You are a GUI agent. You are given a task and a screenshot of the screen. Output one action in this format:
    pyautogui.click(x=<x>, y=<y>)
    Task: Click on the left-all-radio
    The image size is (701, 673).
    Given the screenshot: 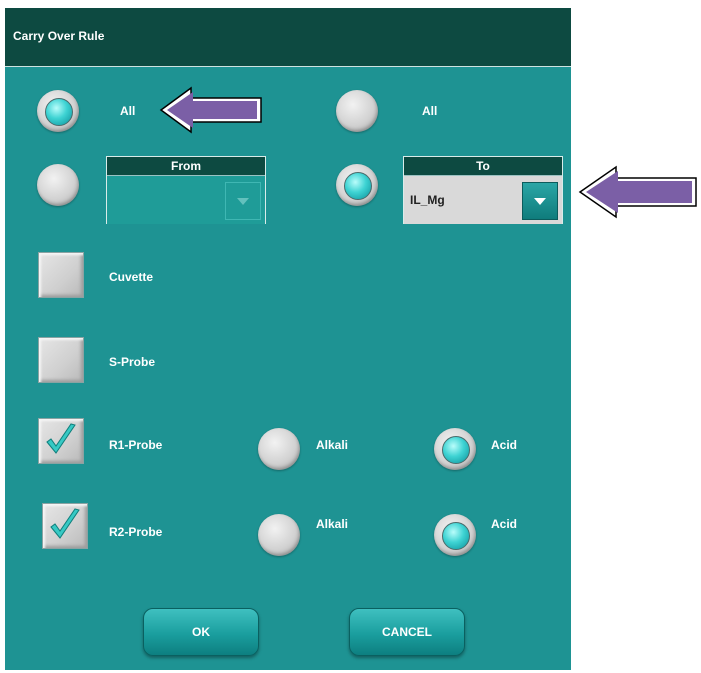 What is the action you would take?
    pyautogui.click(x=58, y=111)
    